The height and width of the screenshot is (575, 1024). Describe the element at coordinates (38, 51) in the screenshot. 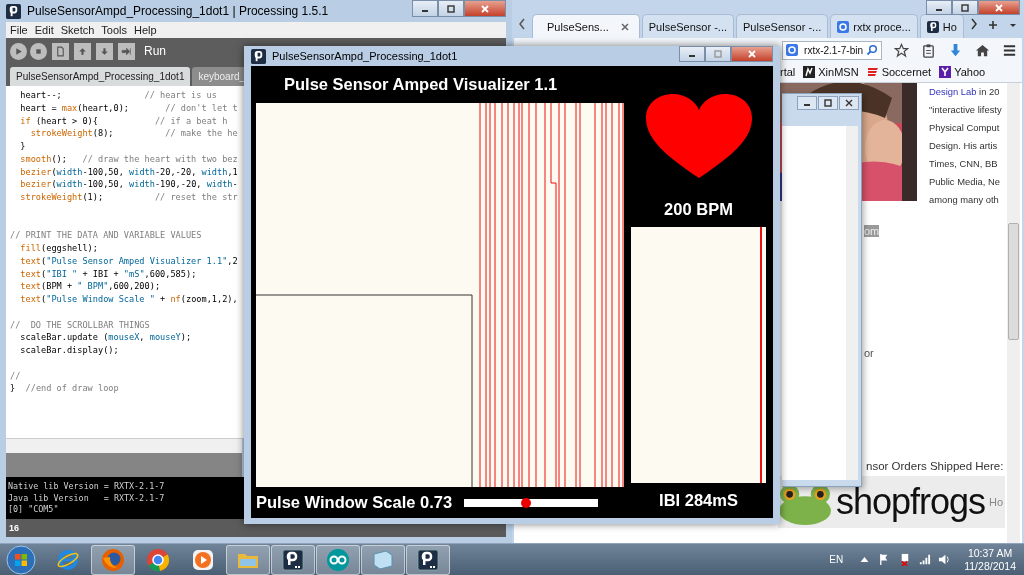

I see `stop-button` at that location.